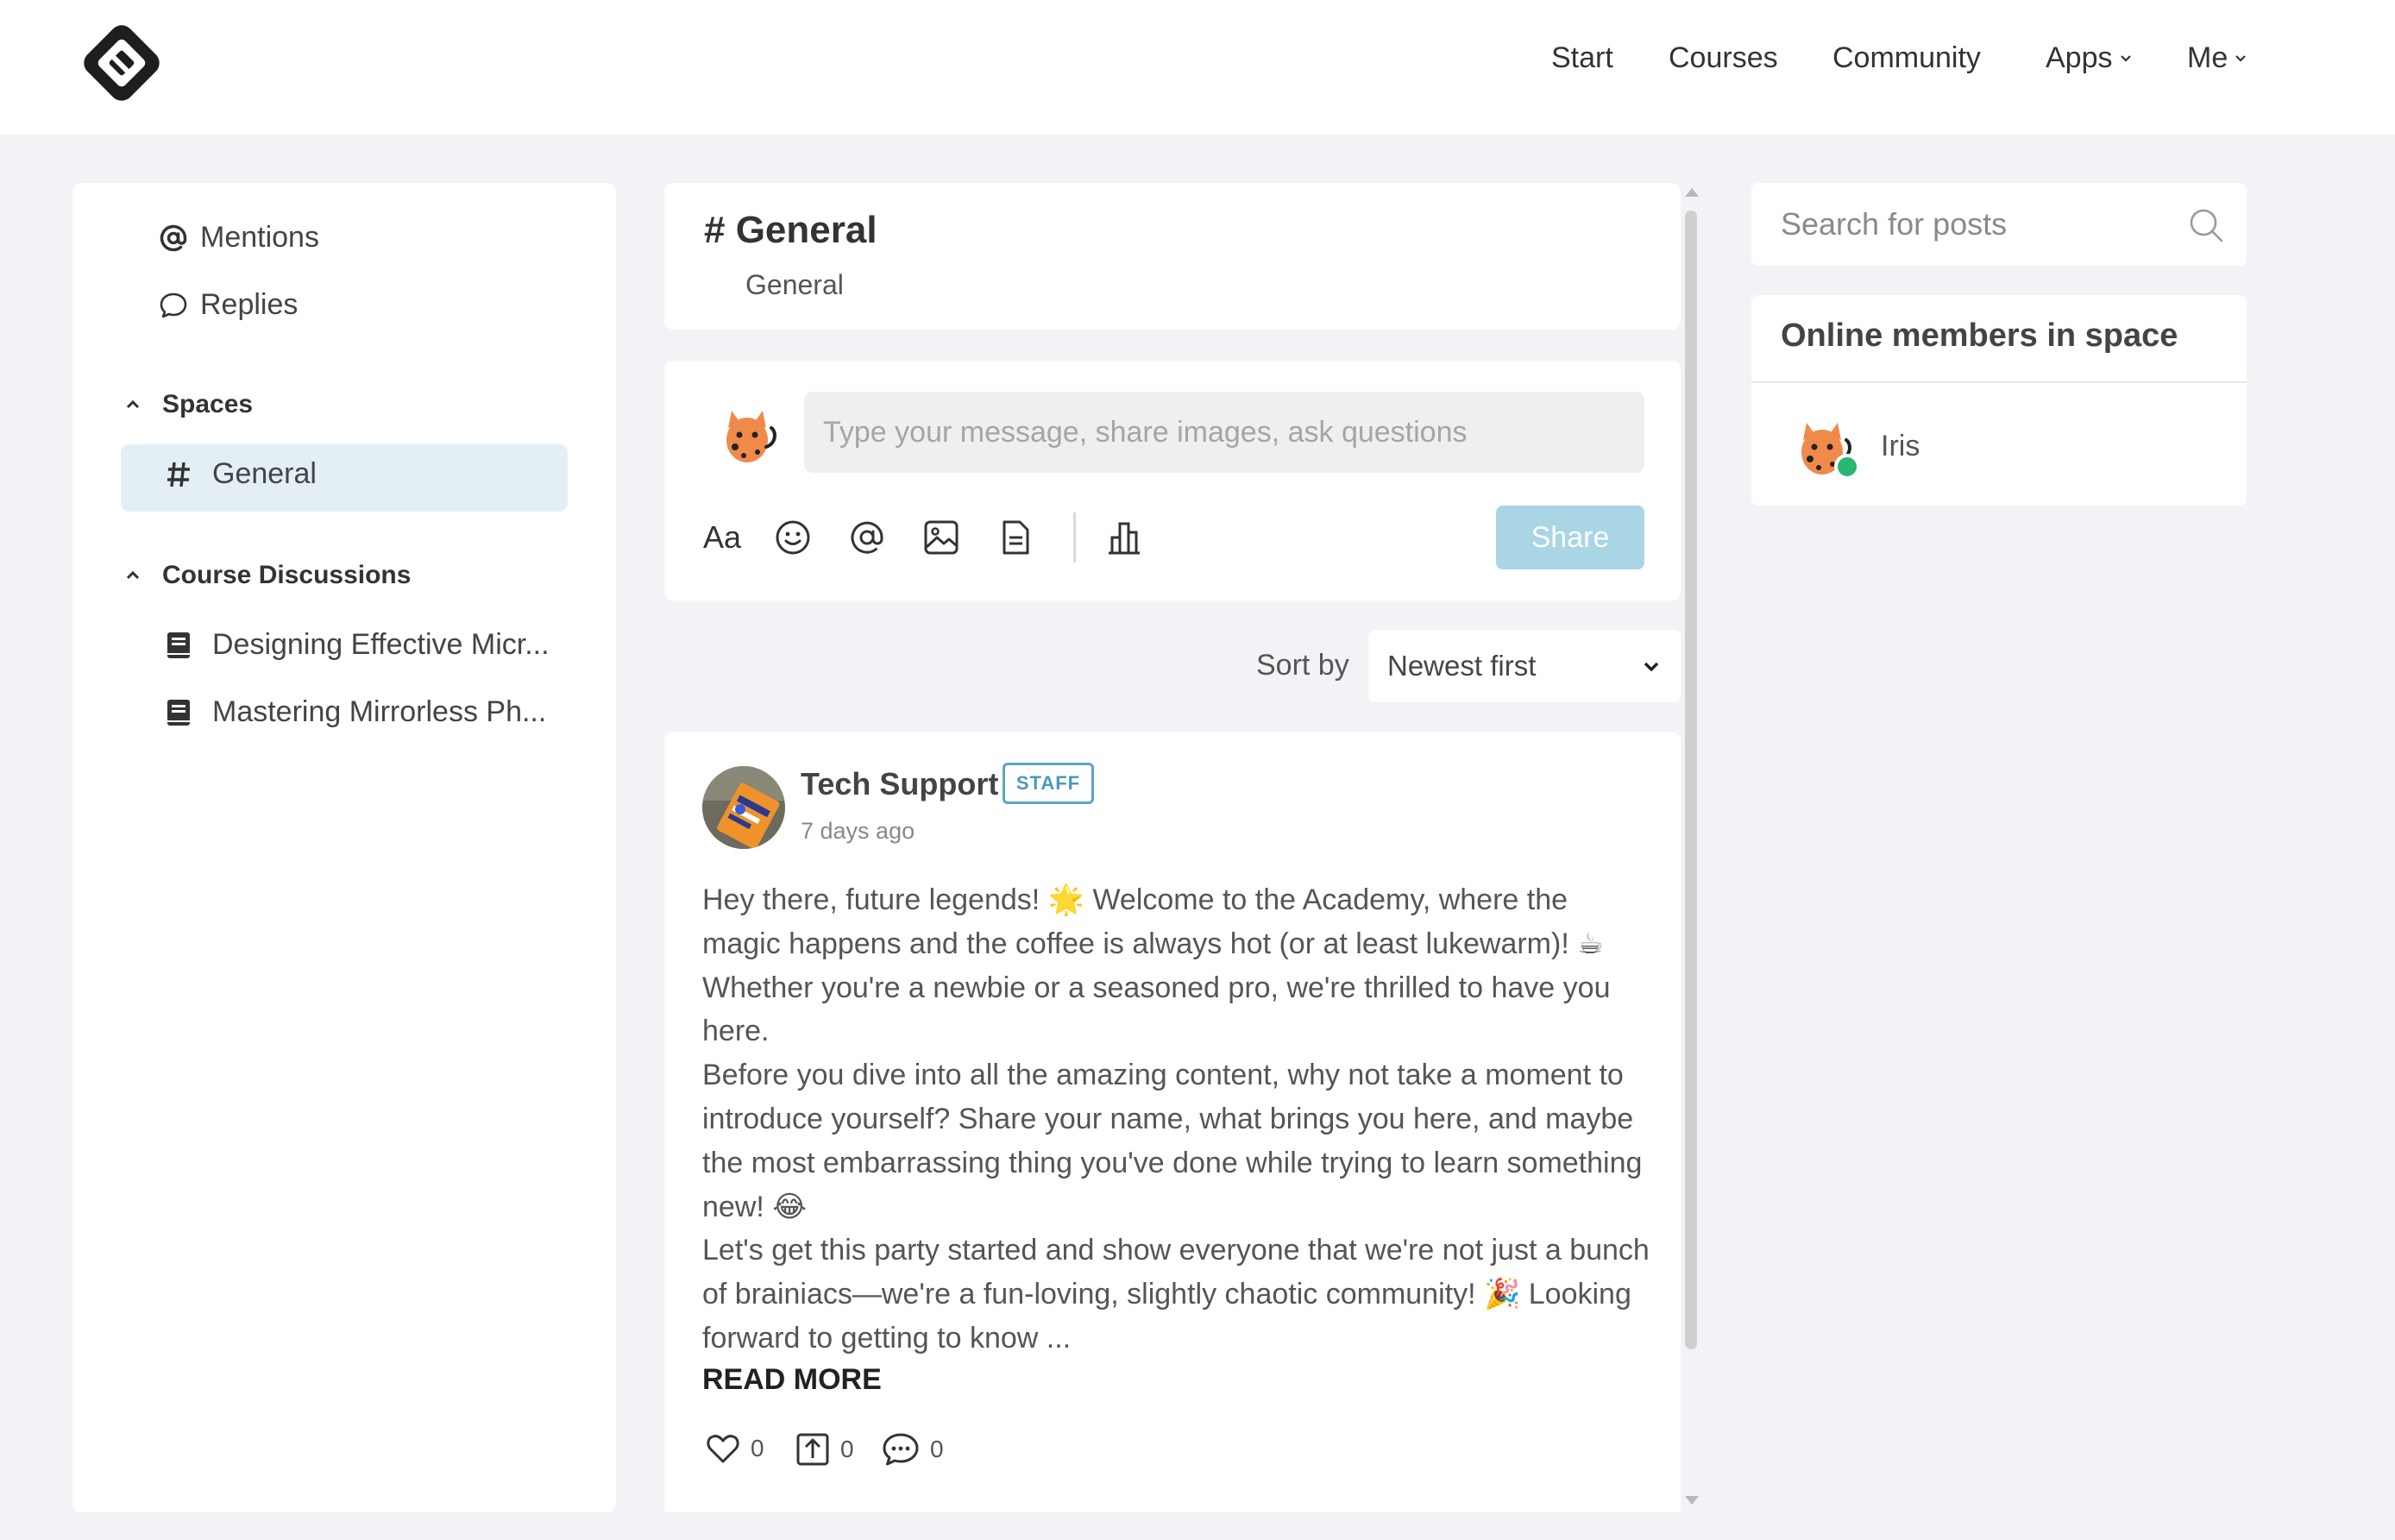 The image size is (2395, 1540). What do you see at coordinates (899, 784) in the screenshot?
I see `post-author: Tech Support` at bounding box center [899, 784].